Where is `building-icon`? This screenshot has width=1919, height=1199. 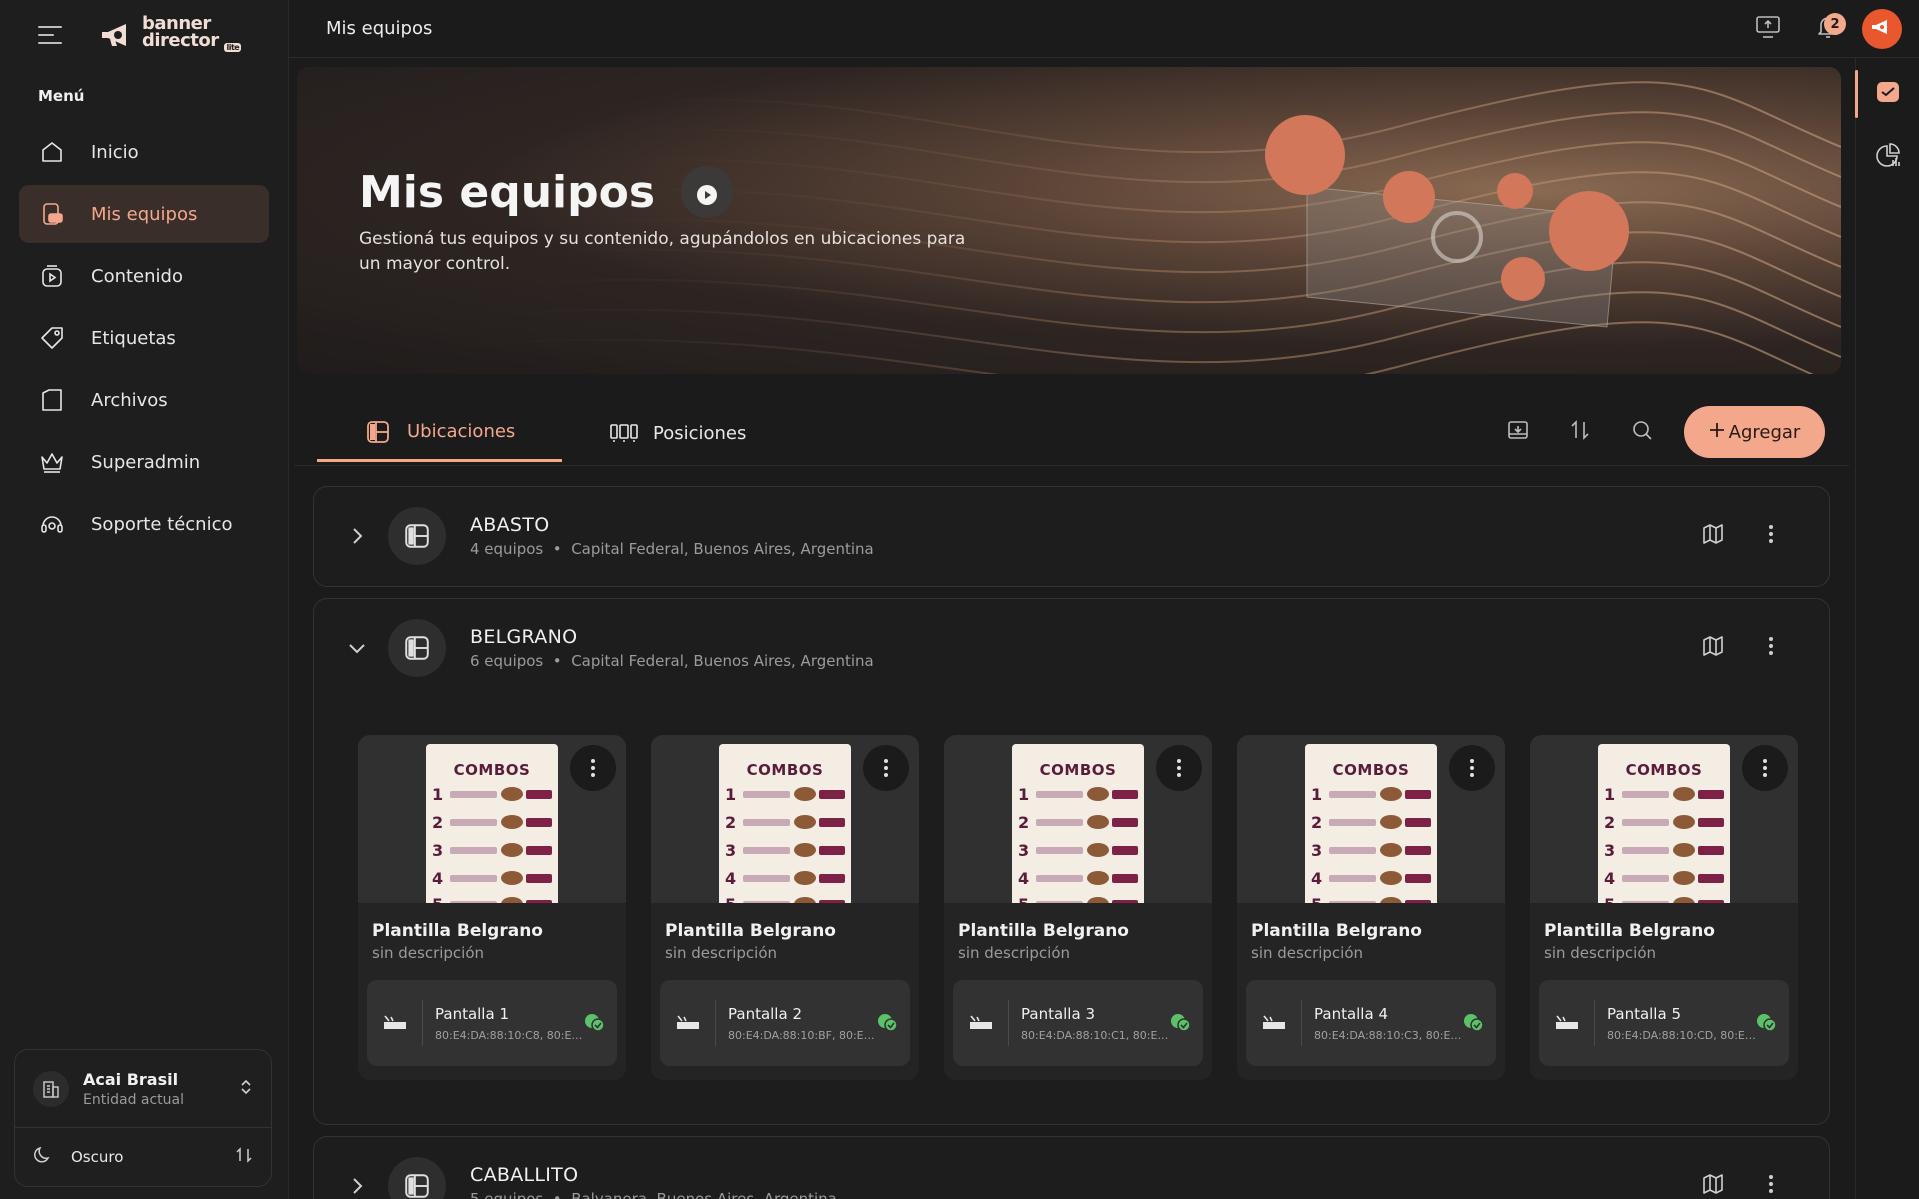 building-icon is located at coordinates (51, 1088).